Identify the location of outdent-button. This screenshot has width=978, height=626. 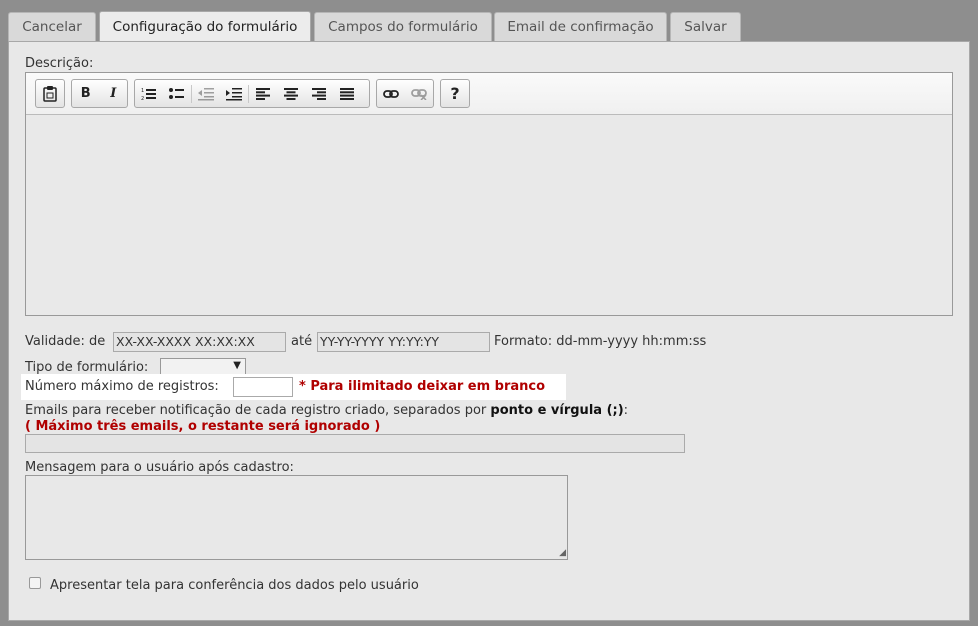
(206, 93).